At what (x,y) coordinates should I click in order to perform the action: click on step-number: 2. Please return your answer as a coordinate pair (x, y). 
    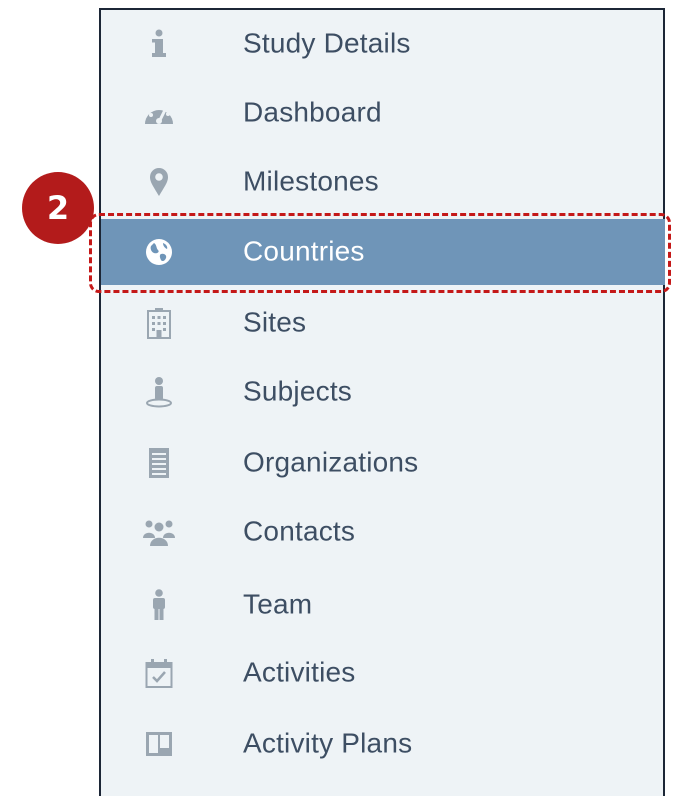
    Looking at the image, I should click on (58, 208).